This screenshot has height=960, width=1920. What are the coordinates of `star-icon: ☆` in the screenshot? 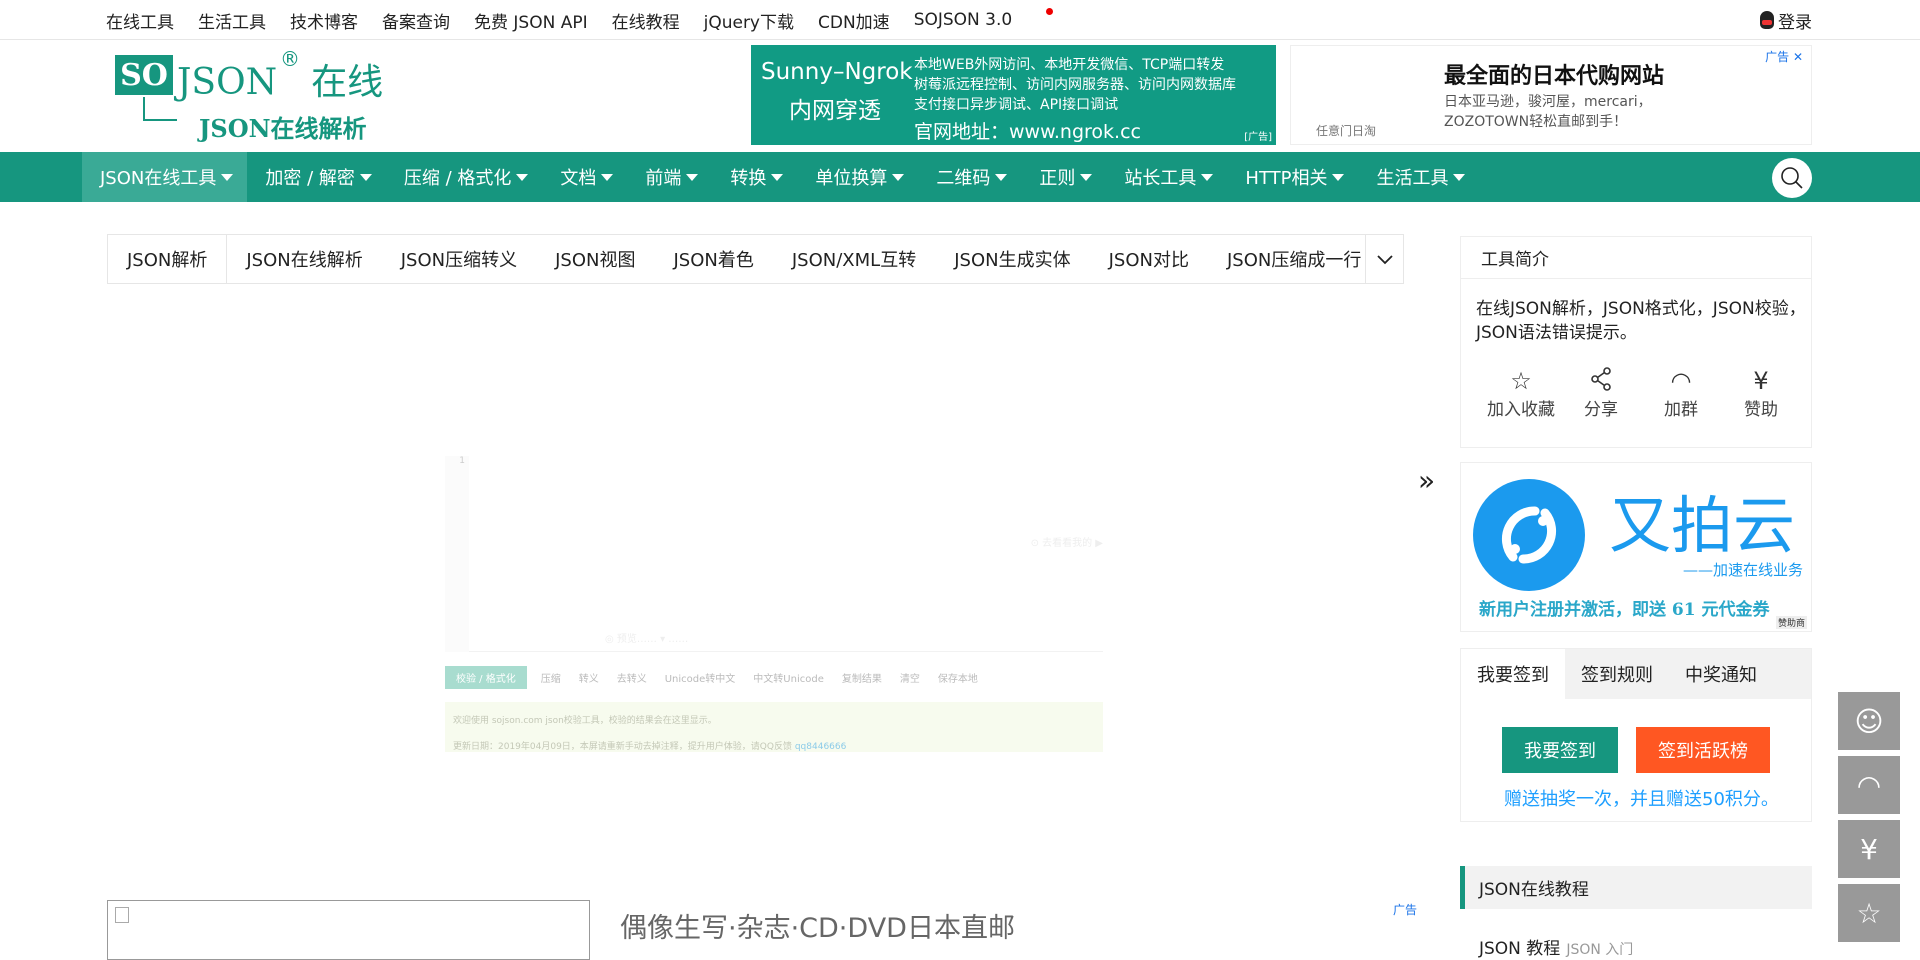 It's located at (1869, 913).